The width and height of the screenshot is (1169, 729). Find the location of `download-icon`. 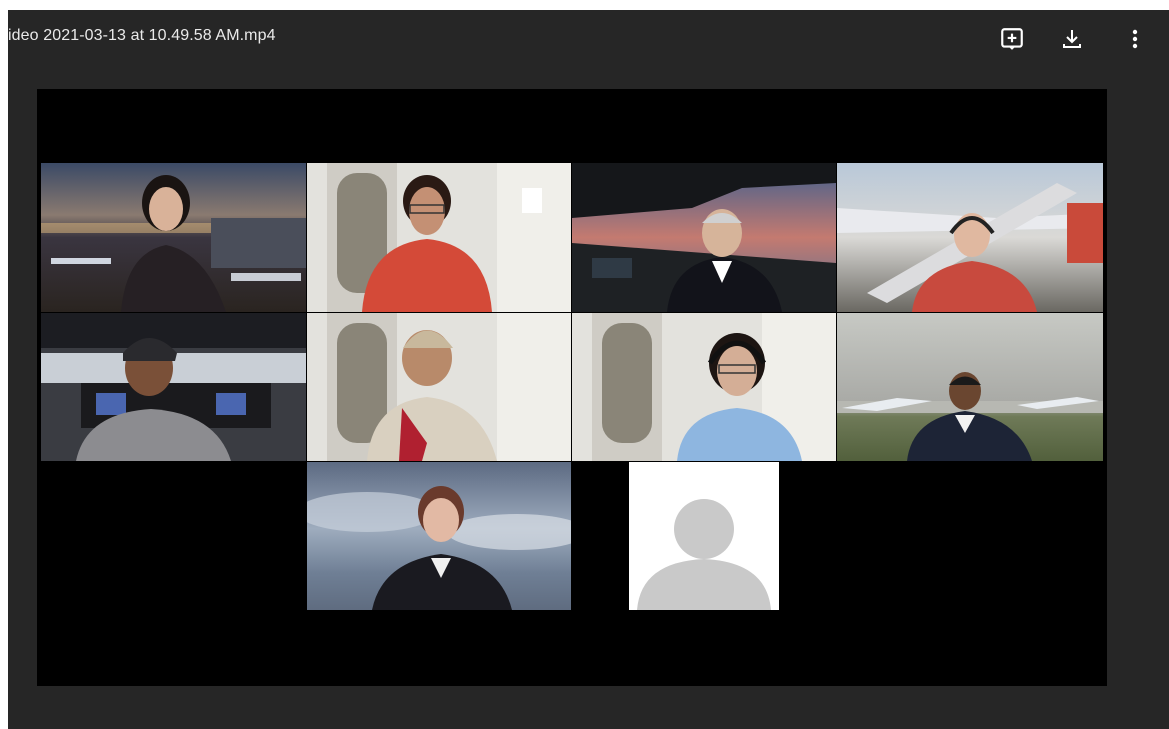

download-icon is located at coordinates (1072, 39).